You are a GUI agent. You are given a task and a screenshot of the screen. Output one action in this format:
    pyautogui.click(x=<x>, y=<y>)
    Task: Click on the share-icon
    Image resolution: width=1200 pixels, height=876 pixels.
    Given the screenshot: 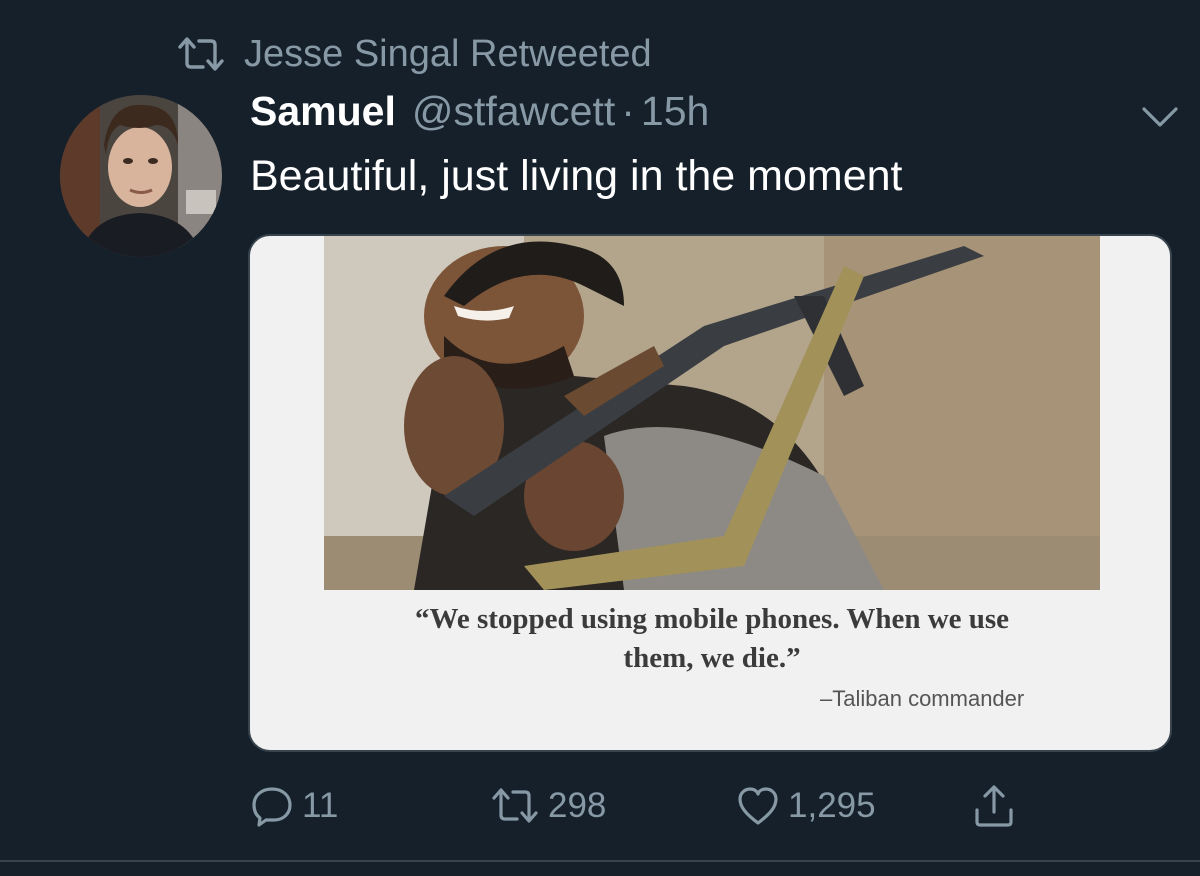 What is the action you would take?
    pyautogui.click(x=994, y=806)
    